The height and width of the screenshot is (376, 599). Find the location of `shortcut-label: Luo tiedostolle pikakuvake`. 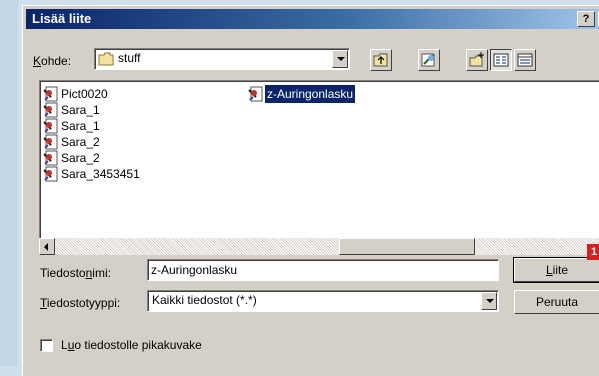

shortcut-label: Luo tiedostolle pikakuvake is located at coordinates (131, 345).